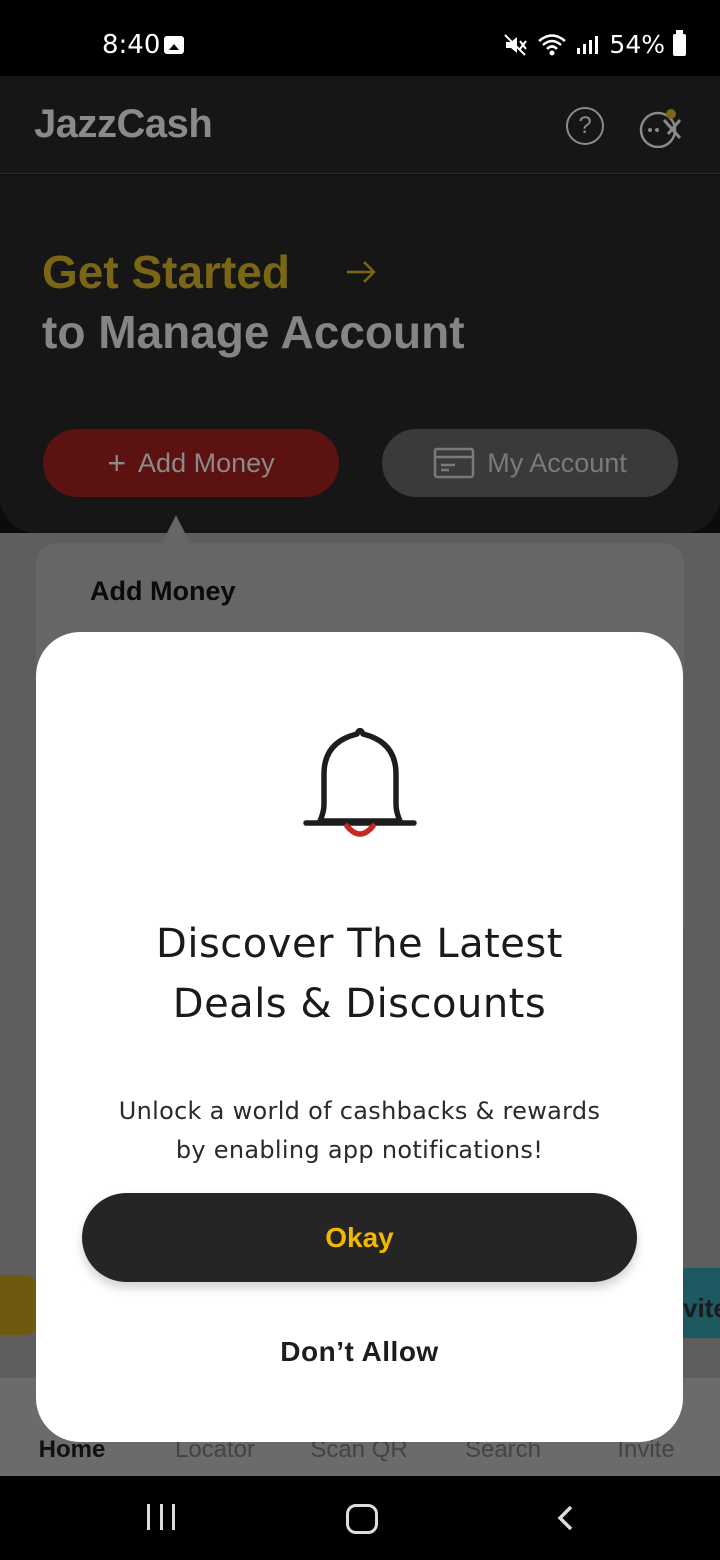  Describe the element at coordinates (359, 1150) in the screenshot. I see `modal-body-line2: by enabling app notifications!` at that location.